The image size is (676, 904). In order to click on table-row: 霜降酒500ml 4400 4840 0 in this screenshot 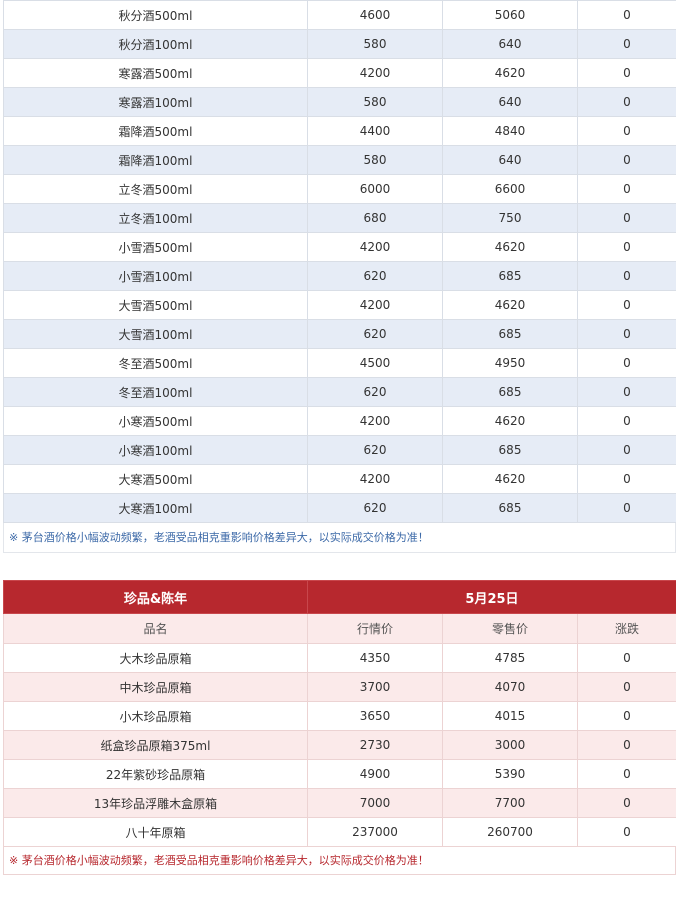, I will do `click(339, 131)`.